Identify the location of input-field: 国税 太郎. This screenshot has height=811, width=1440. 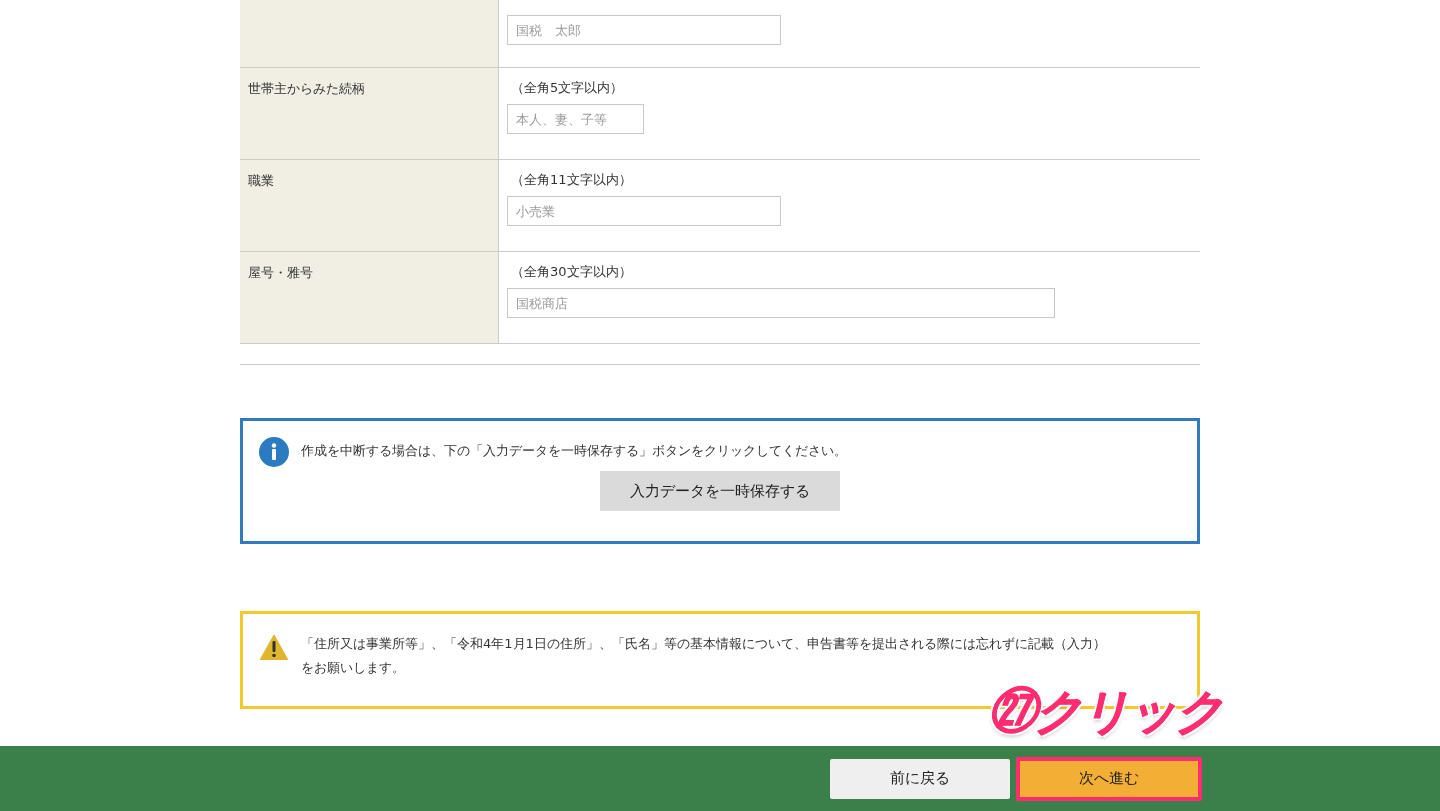
(644, 30).